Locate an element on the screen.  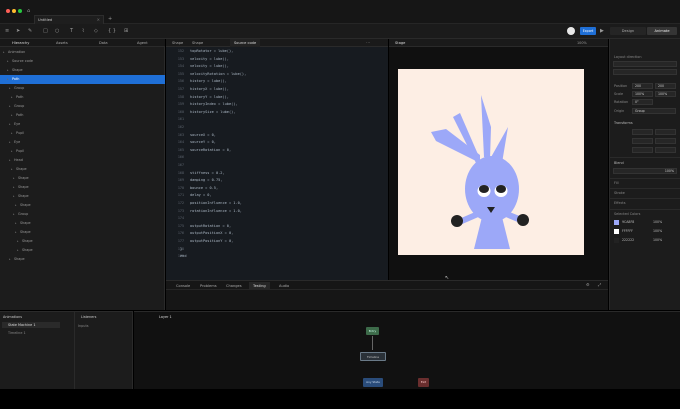
position-x-field: 200 is located at coordinates (642, 86).